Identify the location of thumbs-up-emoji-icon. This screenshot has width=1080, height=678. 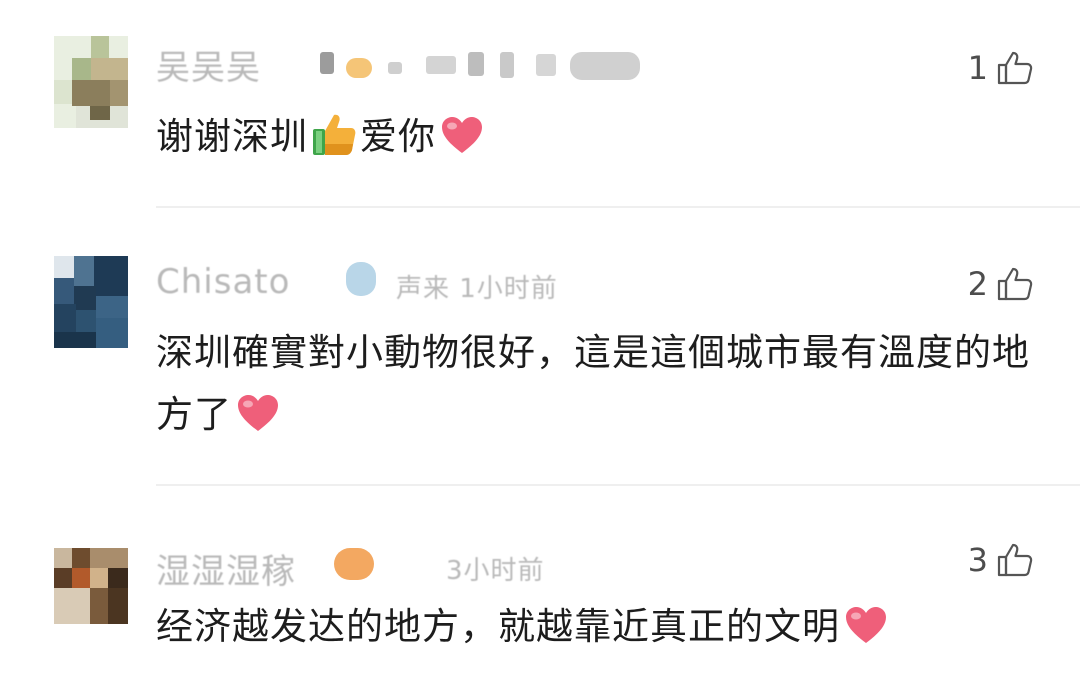
(334, 134).